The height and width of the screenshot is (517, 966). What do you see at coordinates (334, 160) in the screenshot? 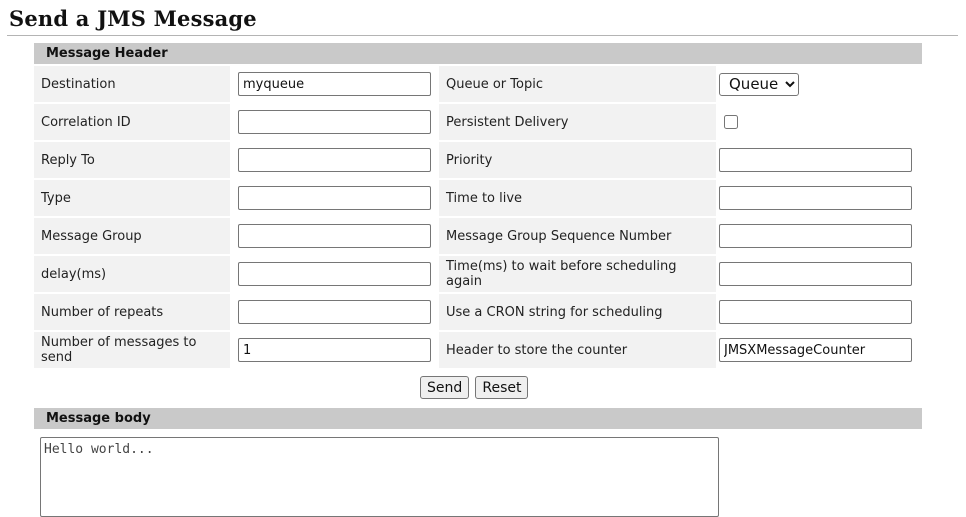
I see `reply-to-input` at bounding box center [334, 160].